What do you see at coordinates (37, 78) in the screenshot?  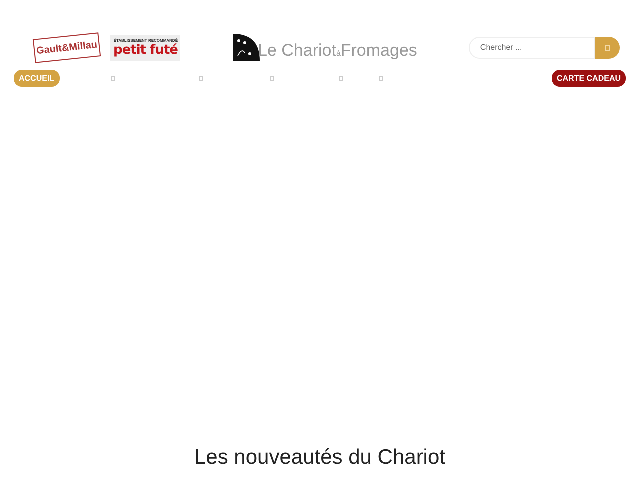 I see `home-button: ACCUEIL` at bounding box center [37, 78].